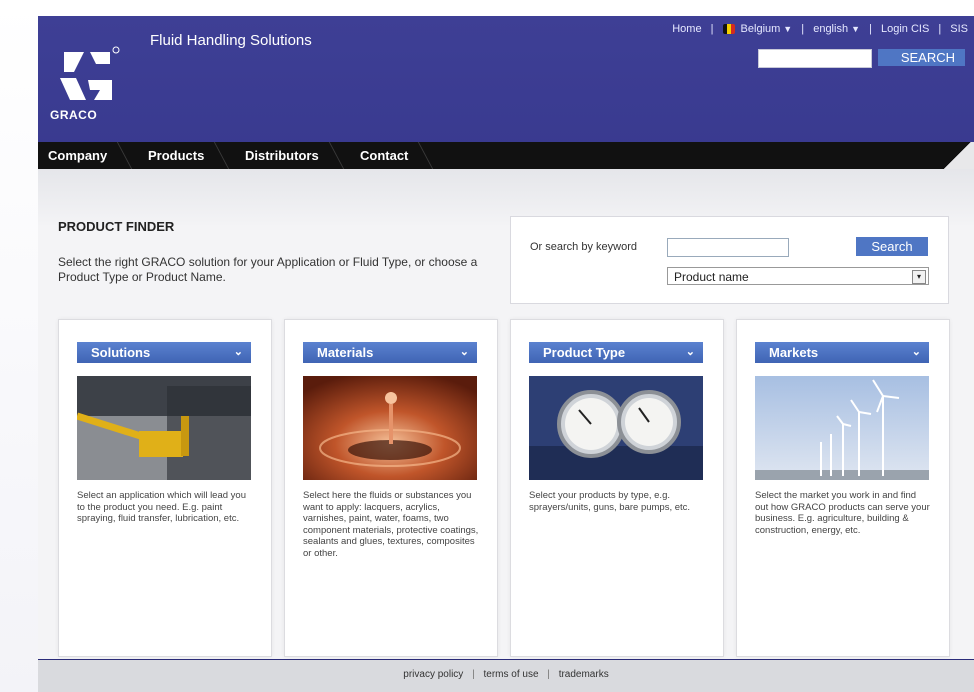 The width and height of the screenshot is (974, 692). What do you see at coordinates (164, 428) in the screenshot?
I see `solutions-image` at bounding box center [164, 428].